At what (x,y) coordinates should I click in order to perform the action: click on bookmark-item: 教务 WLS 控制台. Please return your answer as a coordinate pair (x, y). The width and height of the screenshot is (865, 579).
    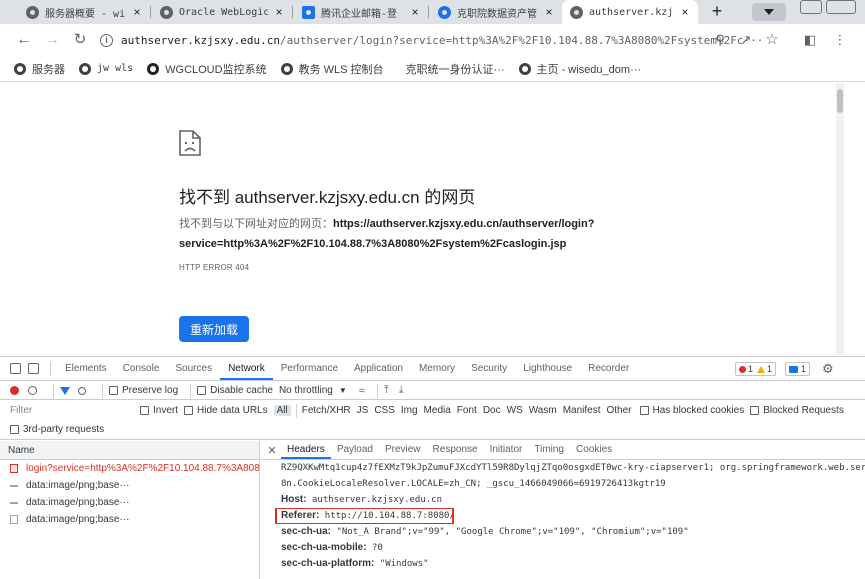
    Looking at the image, I should click on (332, 69).